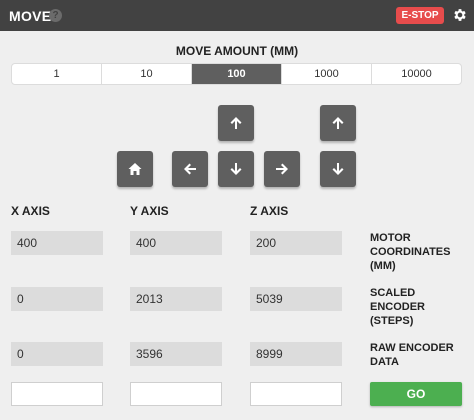 The image size is (474, 420). I want to click on raw-encoder-label: RAW ENCODER DATA, so click(412, 355).